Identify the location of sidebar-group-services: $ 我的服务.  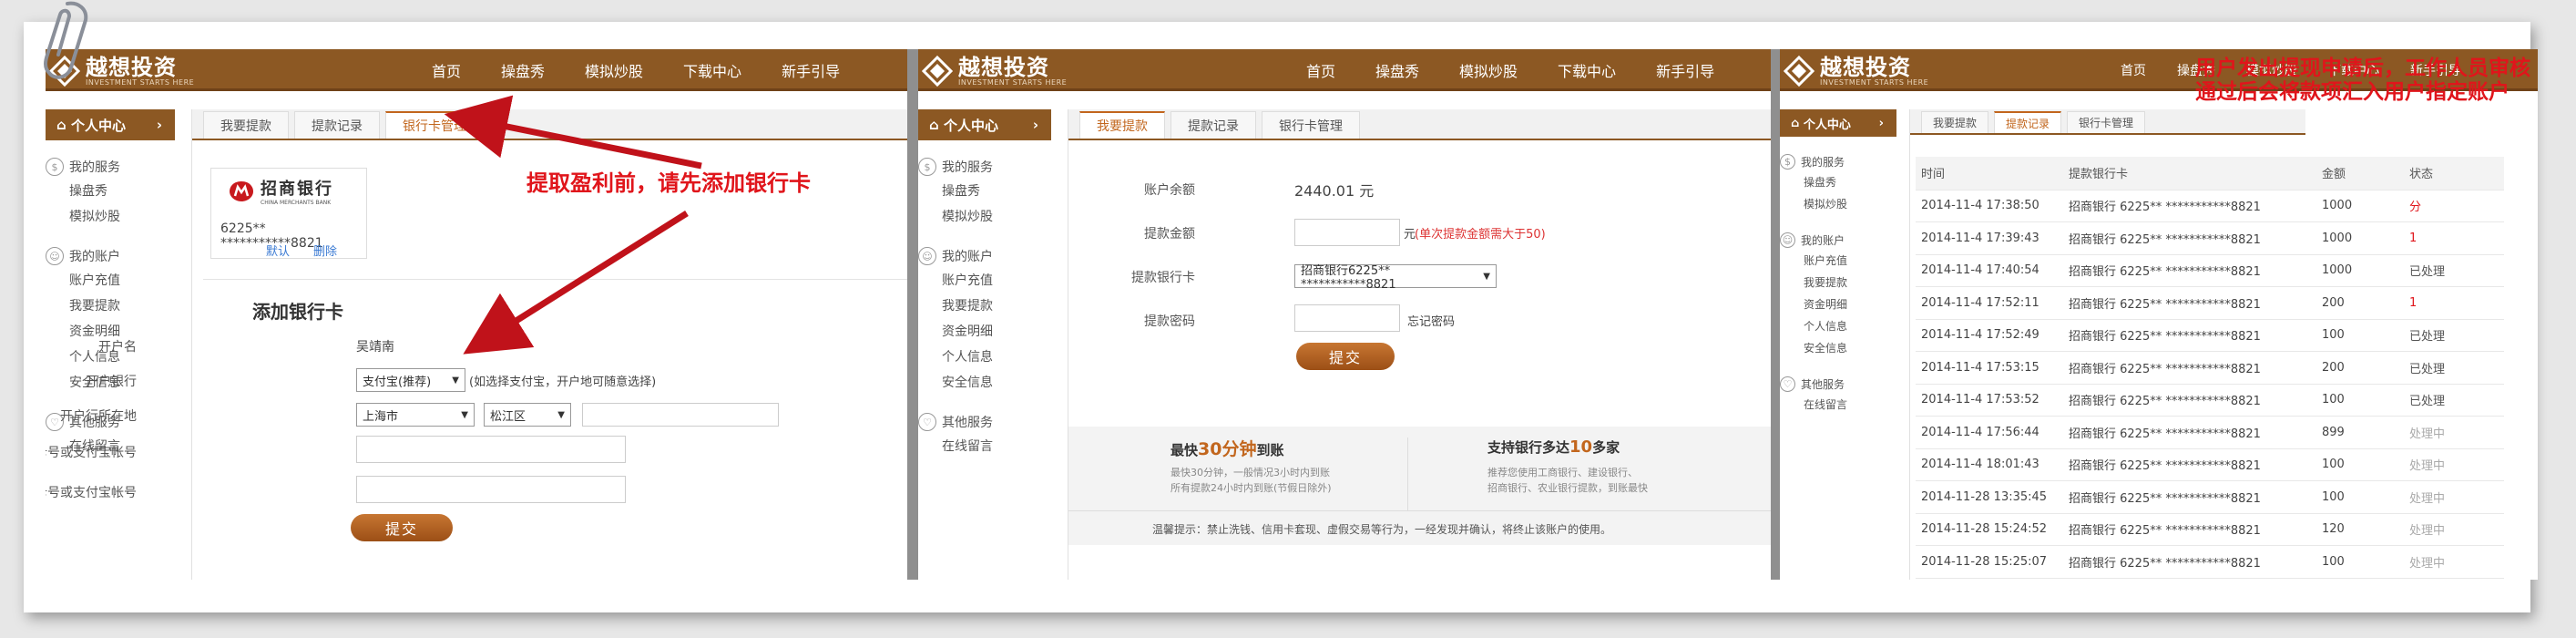
(985, 167).